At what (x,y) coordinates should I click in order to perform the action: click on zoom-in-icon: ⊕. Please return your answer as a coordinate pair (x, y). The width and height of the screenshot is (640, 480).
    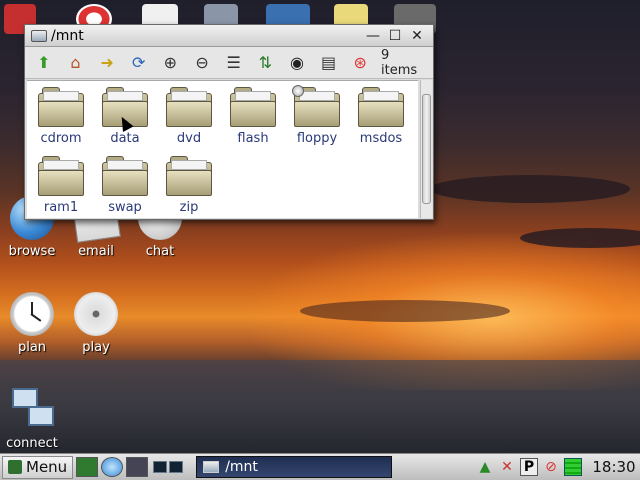
    Looking at the image, I should click on (171, 63).